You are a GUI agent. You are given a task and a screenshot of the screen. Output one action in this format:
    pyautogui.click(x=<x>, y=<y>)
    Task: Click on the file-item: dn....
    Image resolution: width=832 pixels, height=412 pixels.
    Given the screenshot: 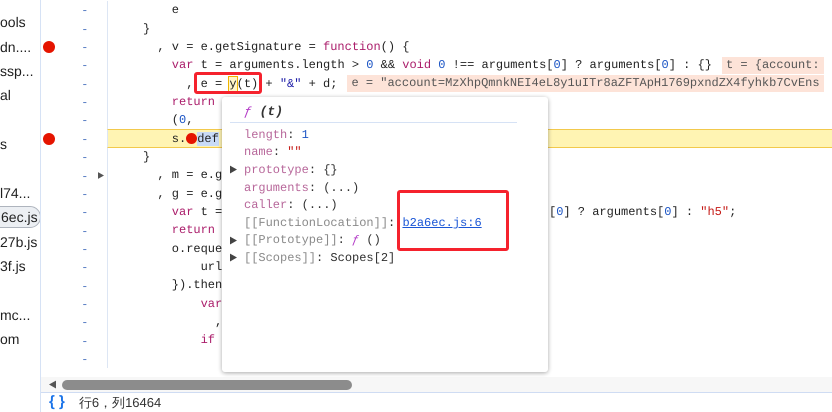 What is the action you would take?
    pyautogui.click(x=16, y=46)
    